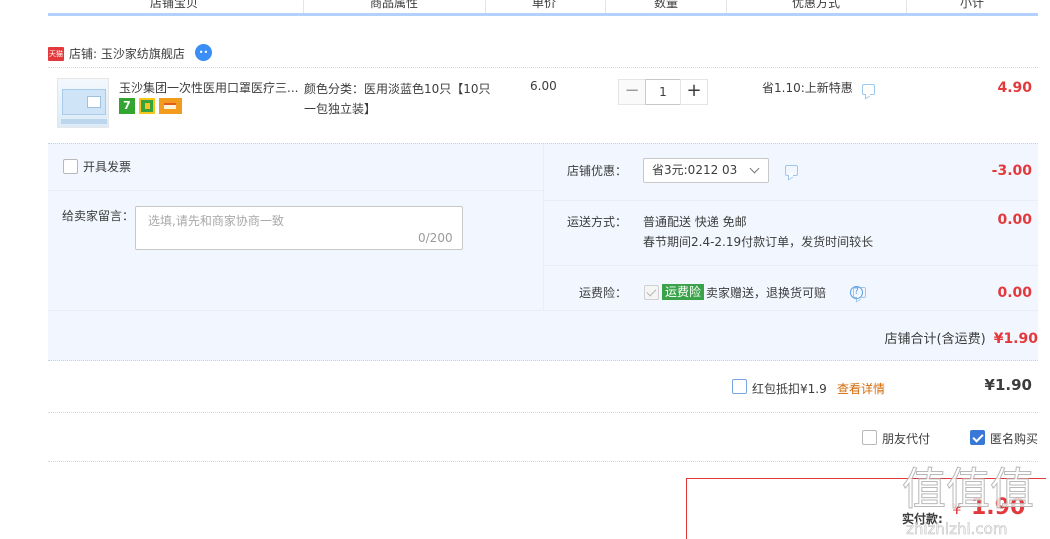 This screenshot has width=1050, height=539. I want to click on payment-amount: 1.90, so click(998, 507).